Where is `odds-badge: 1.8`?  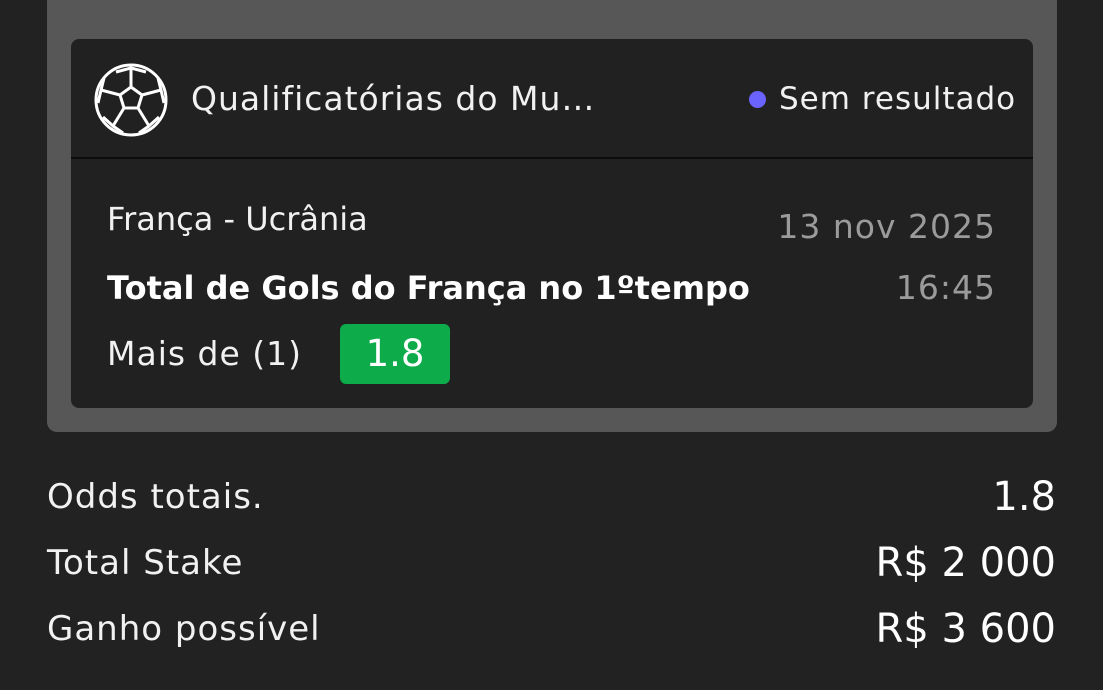 odds-badge: 1.8 is located at coordinates (395, 354).